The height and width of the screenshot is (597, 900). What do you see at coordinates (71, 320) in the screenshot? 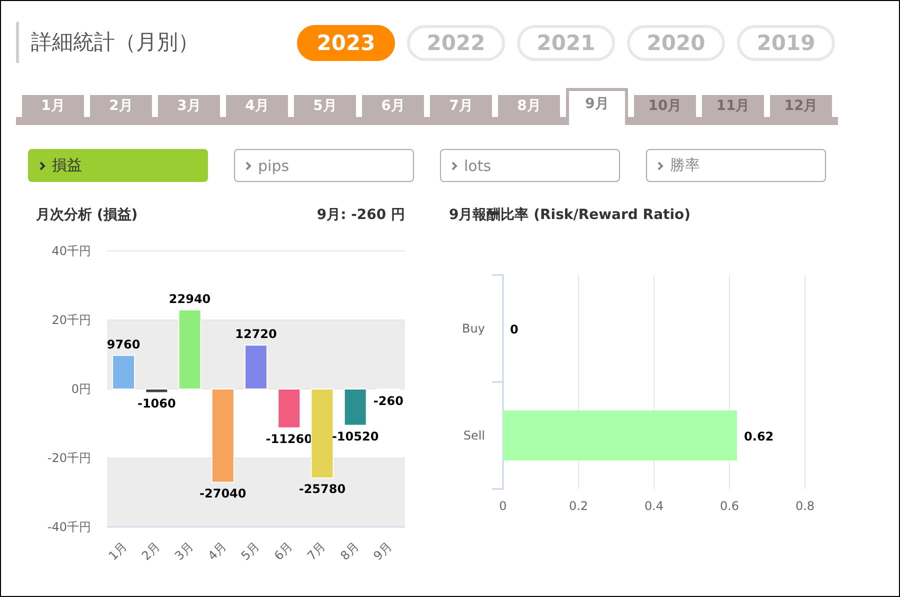
I see `axis-label: 20千円` at bounding box center [71, 320].